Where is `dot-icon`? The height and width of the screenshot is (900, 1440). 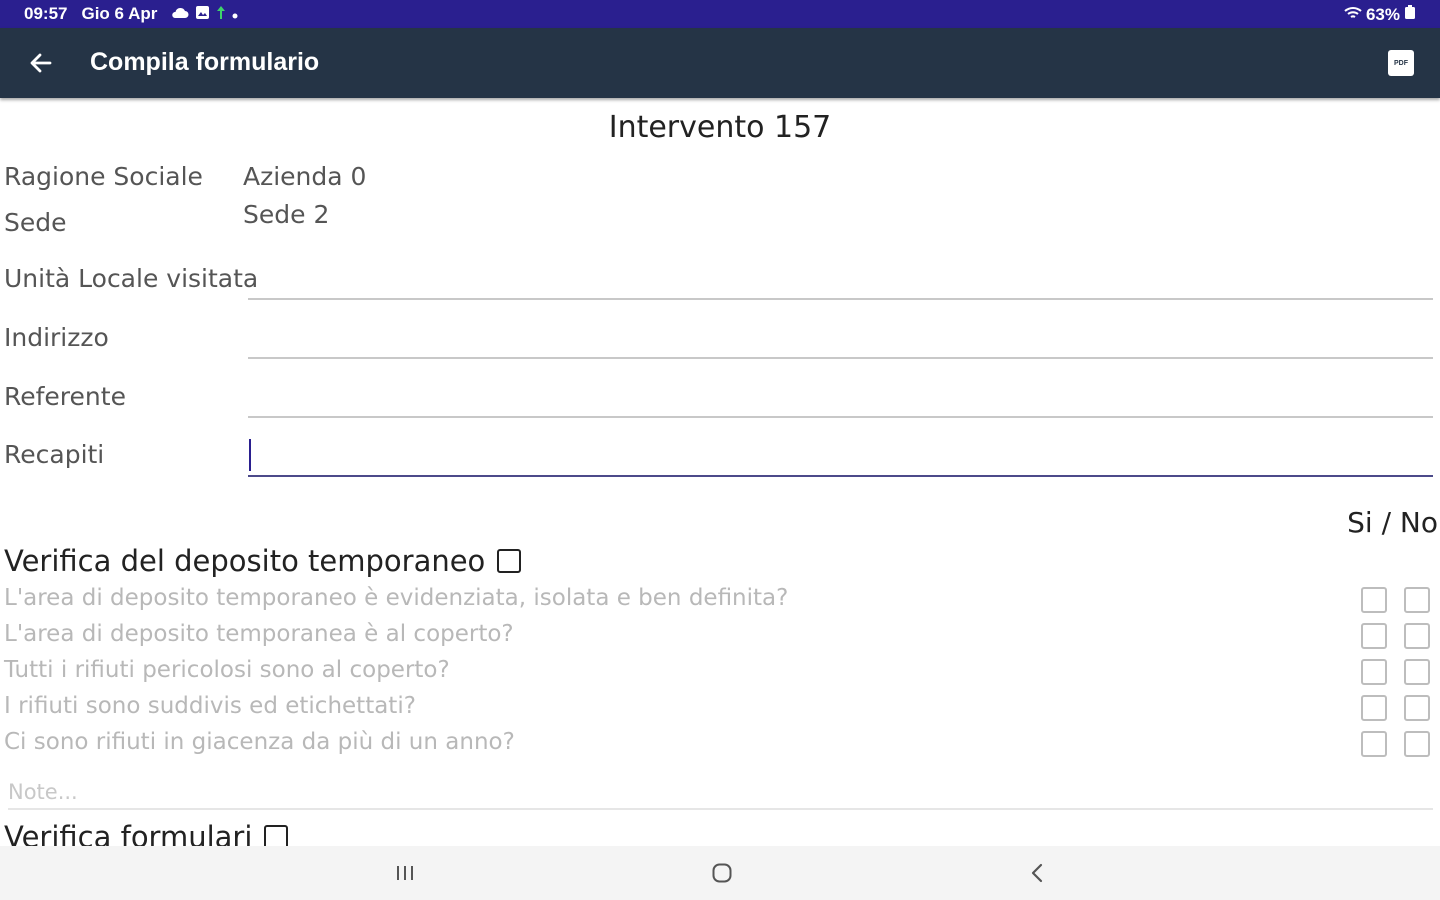 dot-icon is located at coordinates (235, 14).